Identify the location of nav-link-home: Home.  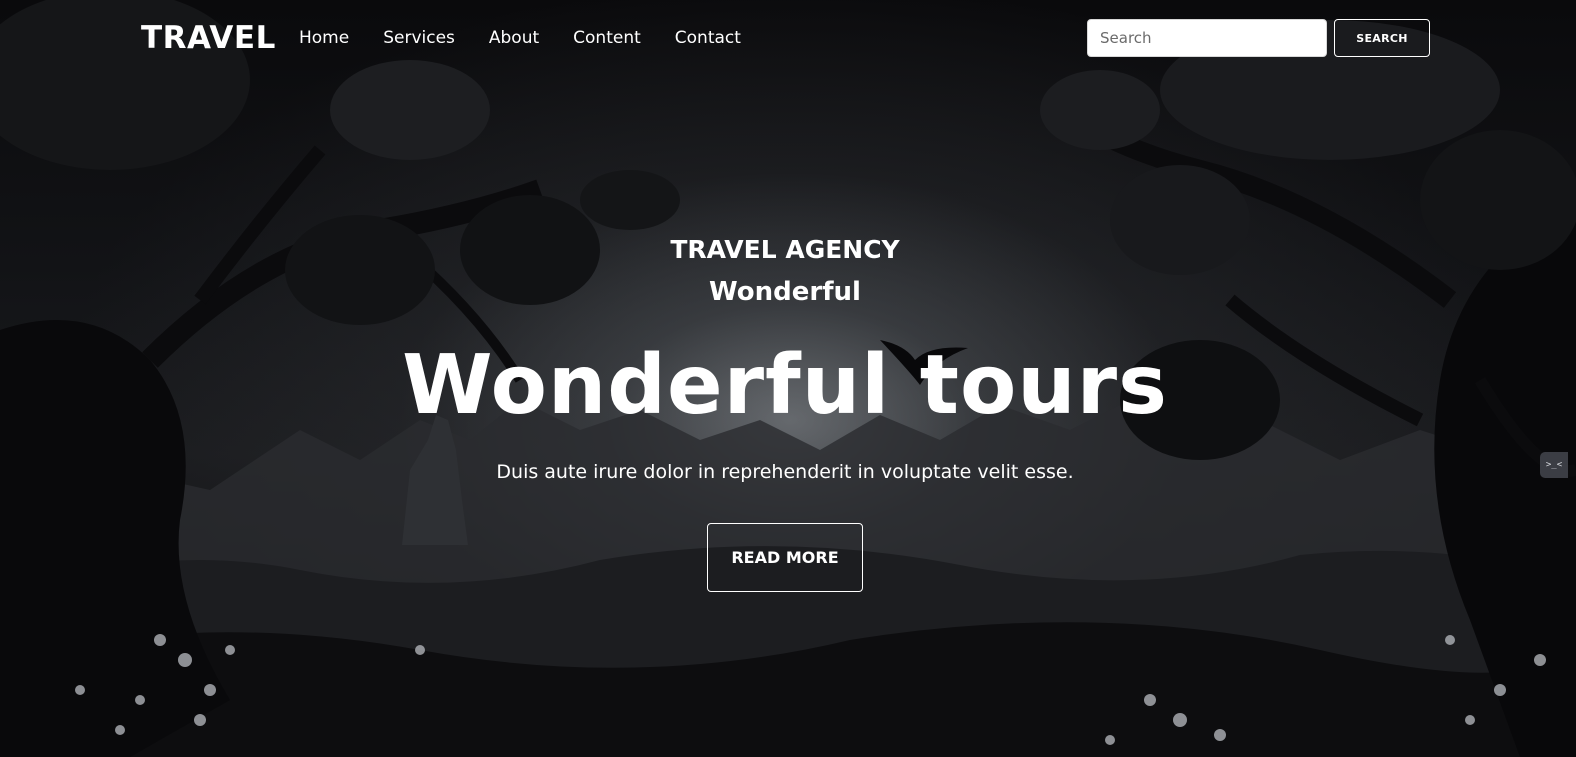
(324, 38).